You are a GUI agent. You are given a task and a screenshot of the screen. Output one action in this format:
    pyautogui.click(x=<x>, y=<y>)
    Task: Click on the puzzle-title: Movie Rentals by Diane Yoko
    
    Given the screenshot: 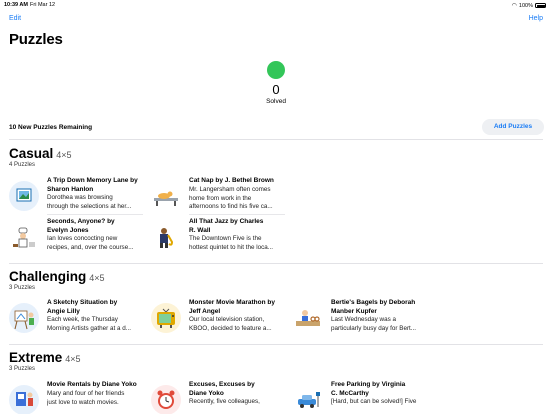 What is the action you would take?
    pyautogui.click(x=92, y=384)
    